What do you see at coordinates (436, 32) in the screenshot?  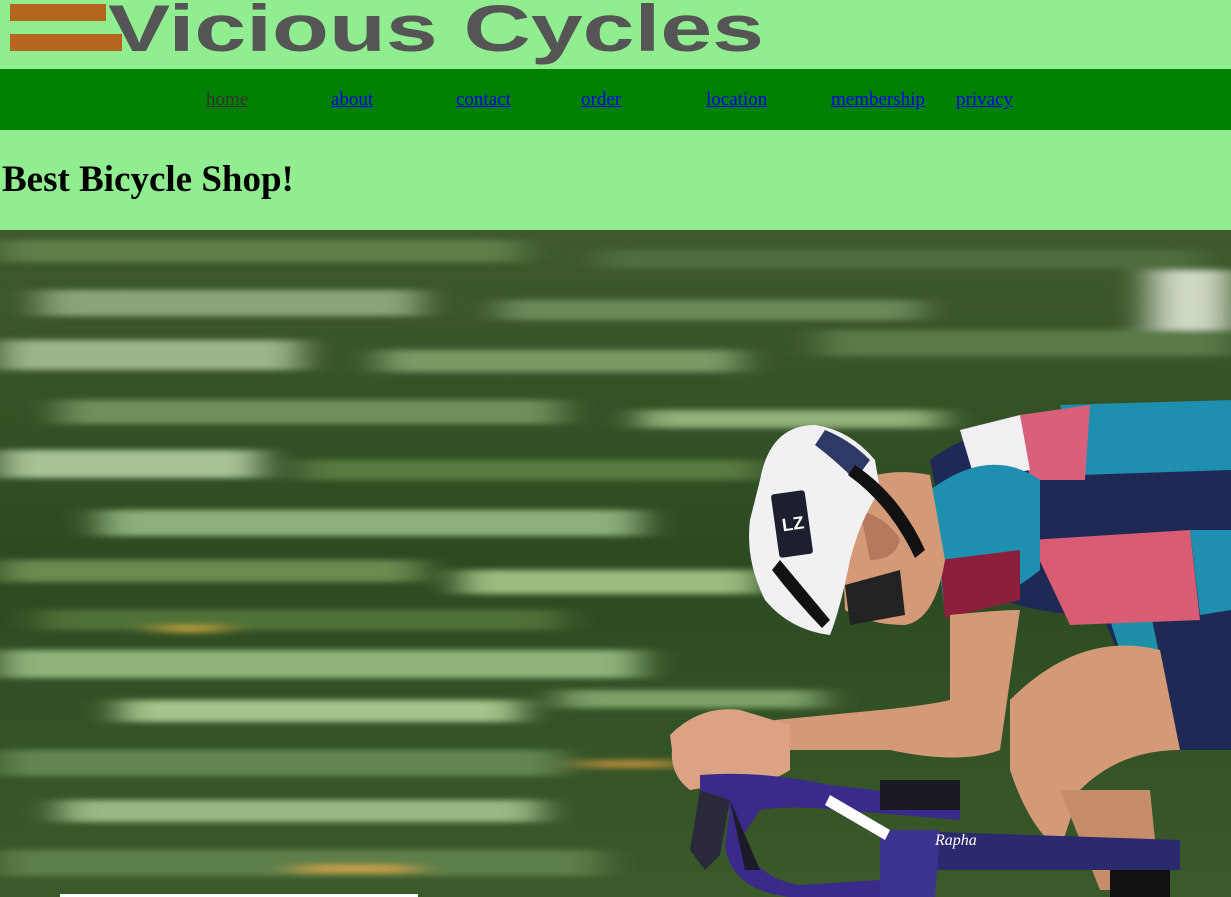 I see `logo-text: Vicious Cycles` at bounding box center [436, 32].